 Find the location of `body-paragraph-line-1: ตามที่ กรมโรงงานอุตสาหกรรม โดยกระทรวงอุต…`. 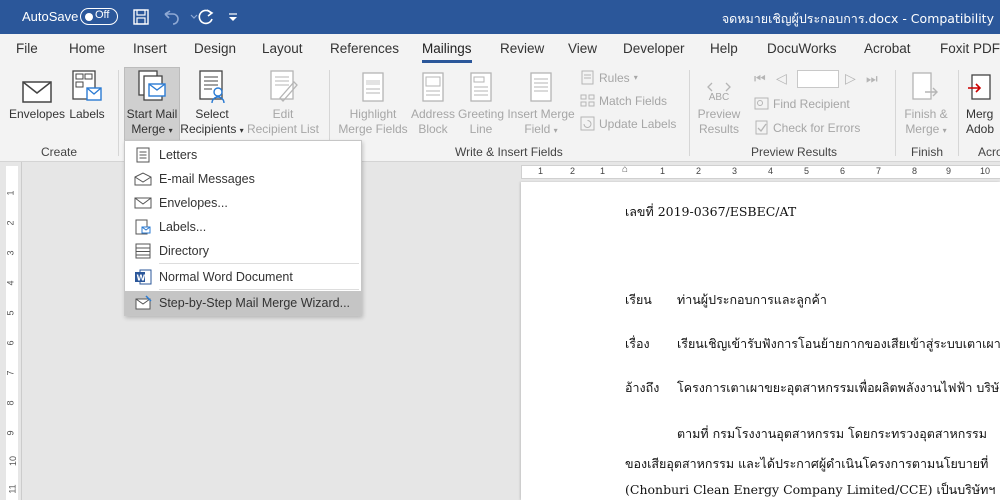

body-paragraph-line-1: ตามที่ กรมโรงงานอุตสาหกรรม โดยกระทรวงอุต… is located at coordinates (832, 433).